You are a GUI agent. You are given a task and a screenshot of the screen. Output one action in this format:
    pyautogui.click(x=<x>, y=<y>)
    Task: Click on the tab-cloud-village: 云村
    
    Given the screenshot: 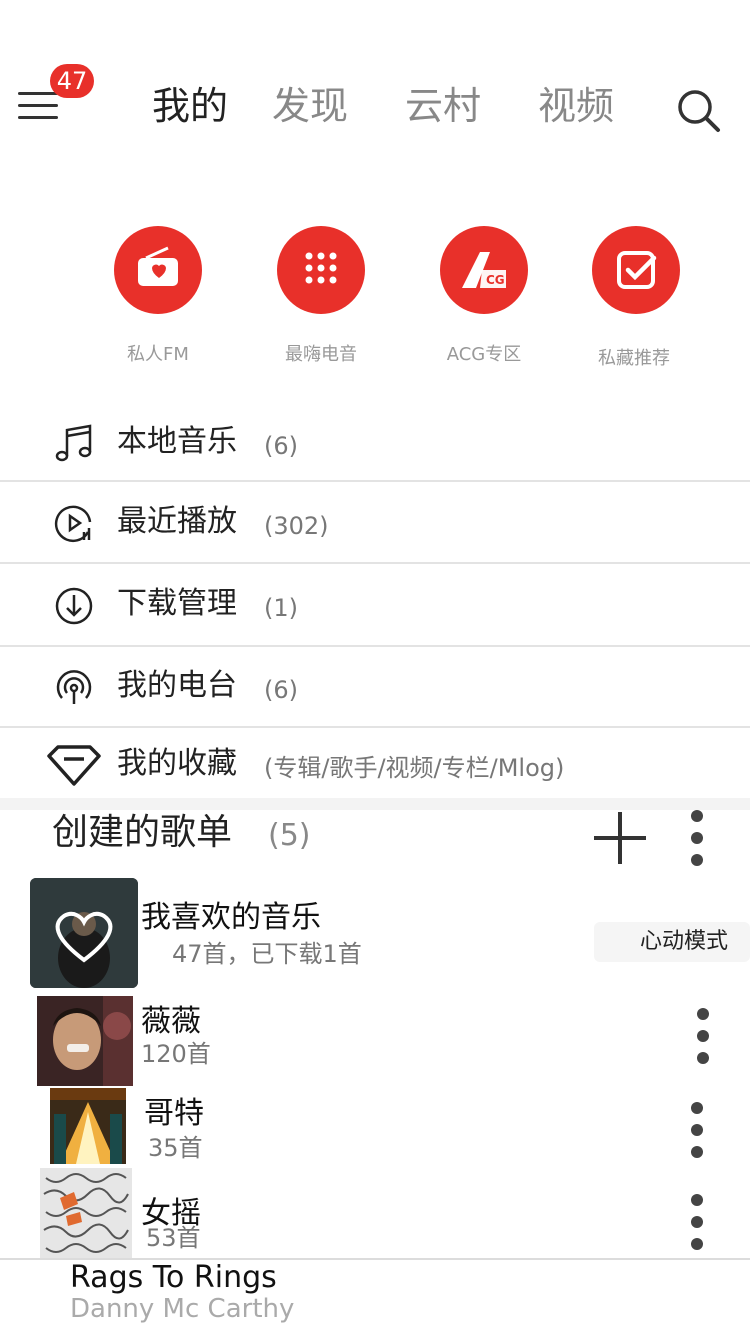 What is the action you would take?
    pyautogui.click(x=443, y=106)
    